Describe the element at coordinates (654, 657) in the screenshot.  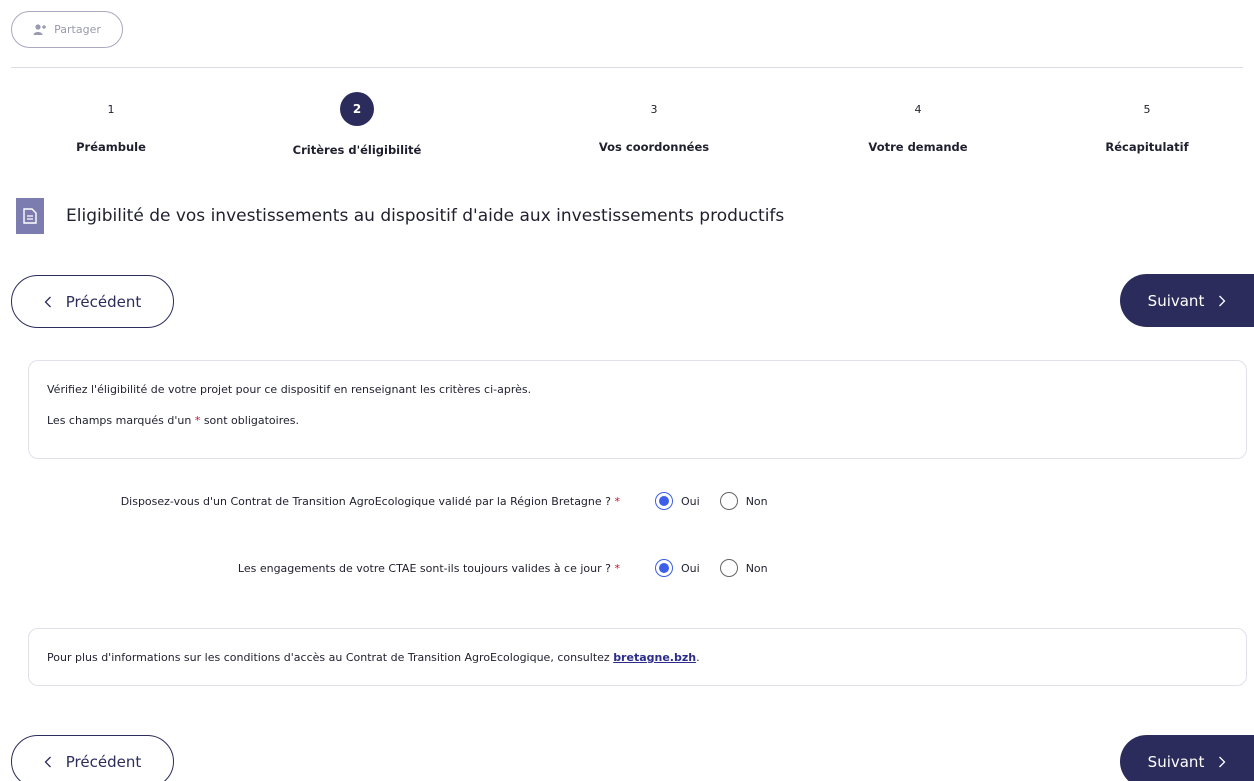
I see `bretagne-bzh-link: bretagne.bzh` at that location.